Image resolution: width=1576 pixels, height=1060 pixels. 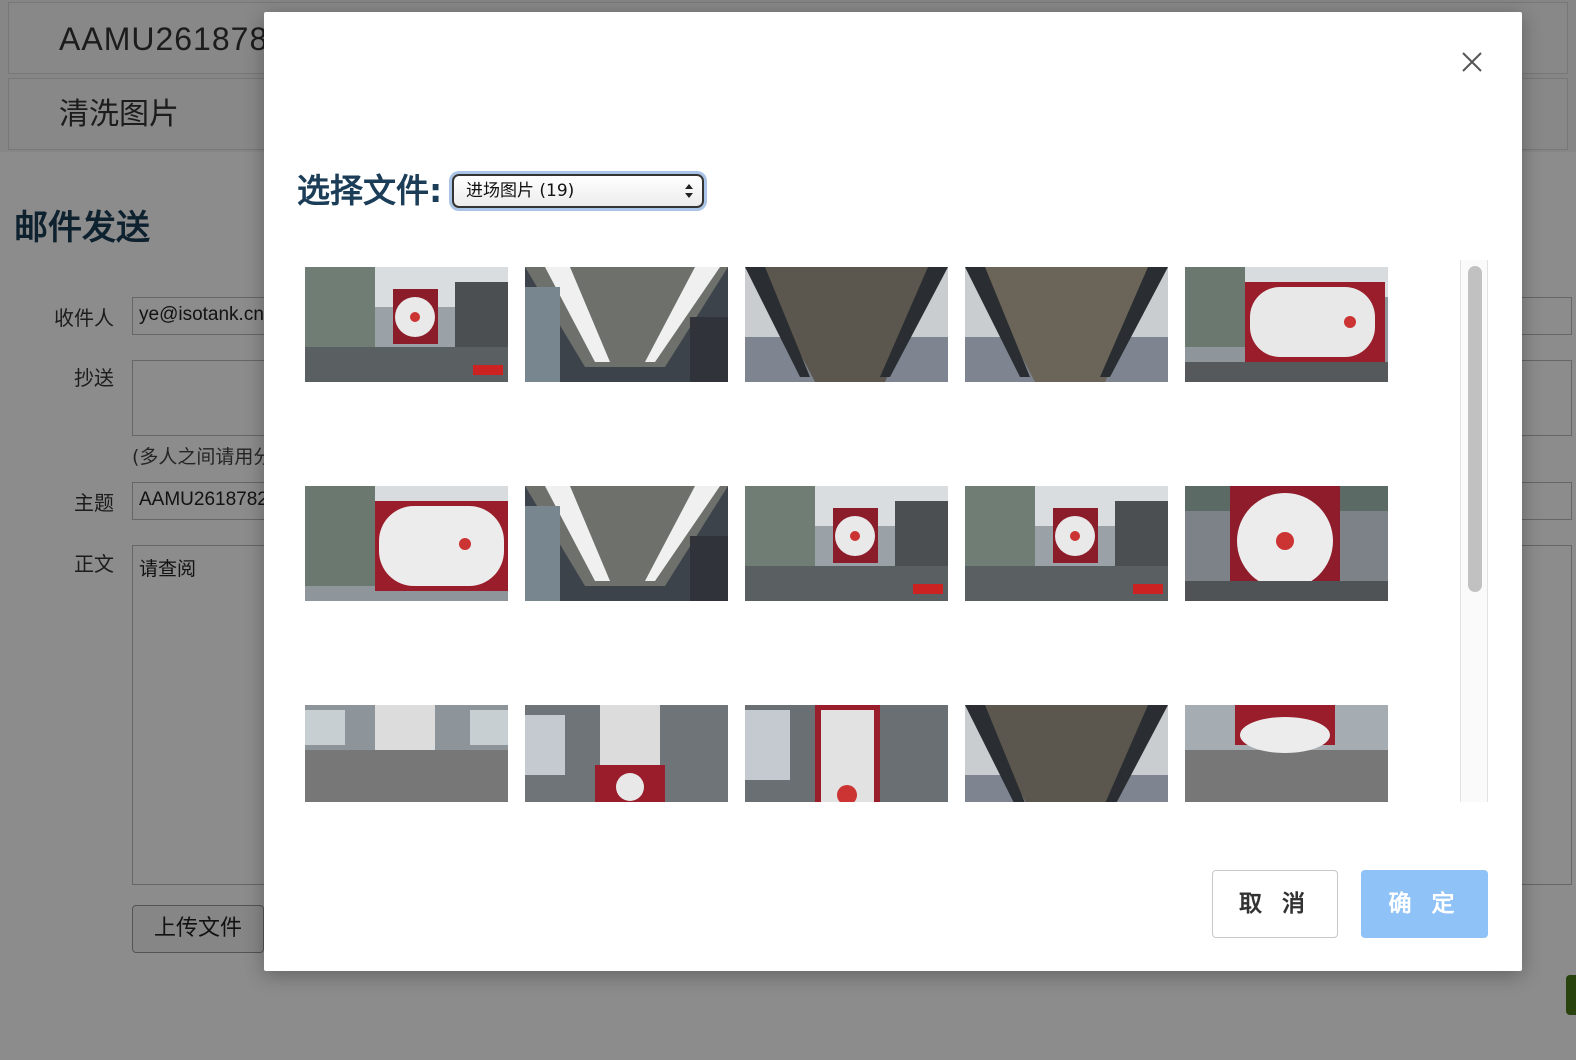 I want to click on file-type-select-value: 进场图片 (19), so click(x=520, y=191).